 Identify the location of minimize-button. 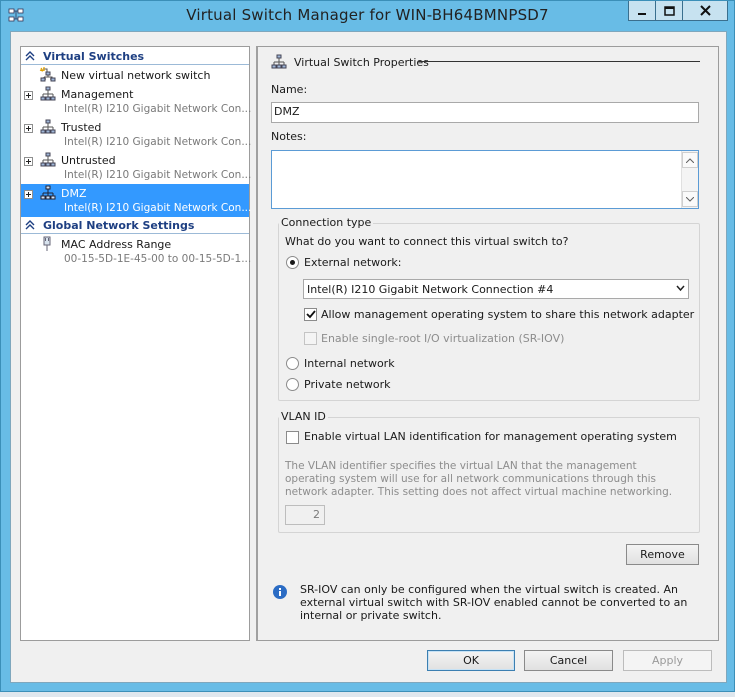
(641, 11).